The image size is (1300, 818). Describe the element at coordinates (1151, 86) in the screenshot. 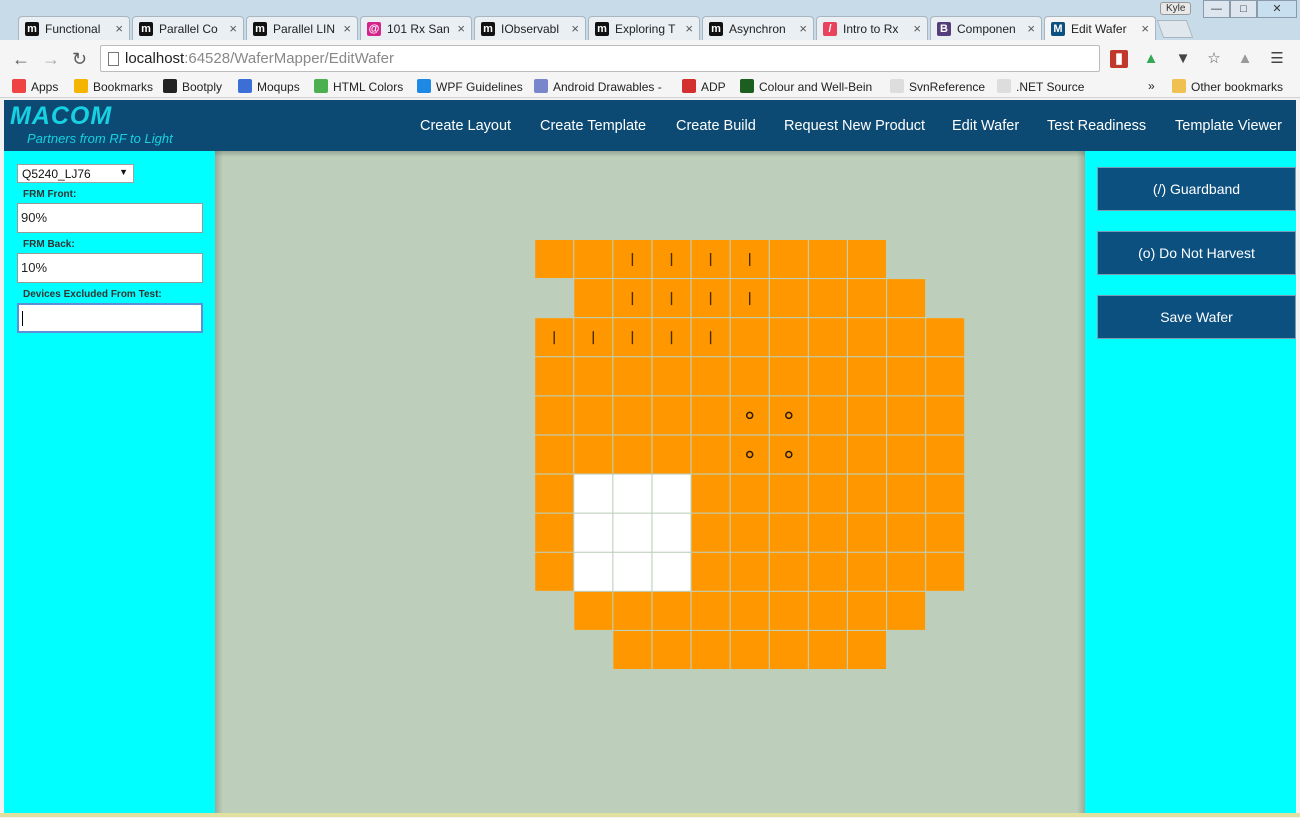

I see `bookmarks-overflow: »` at that location.